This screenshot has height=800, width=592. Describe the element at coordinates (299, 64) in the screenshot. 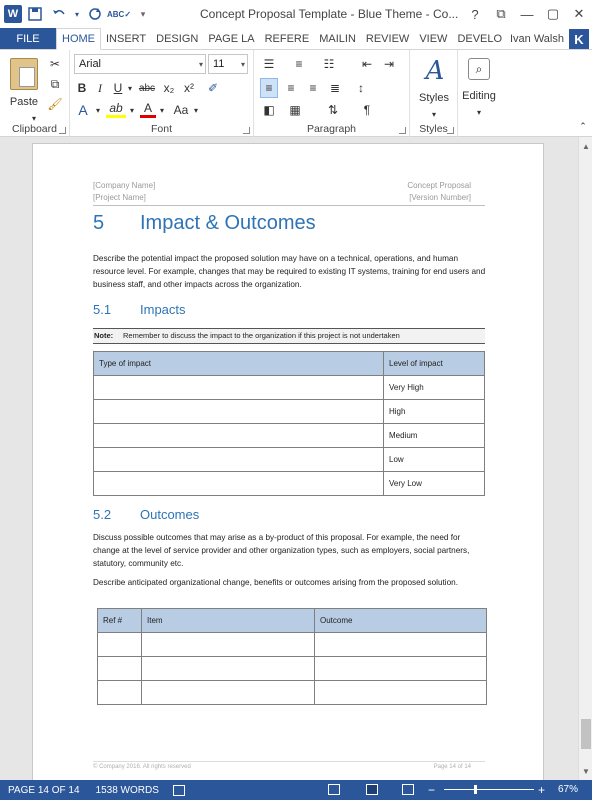

I see `numbering-icon: ≡` at that location.